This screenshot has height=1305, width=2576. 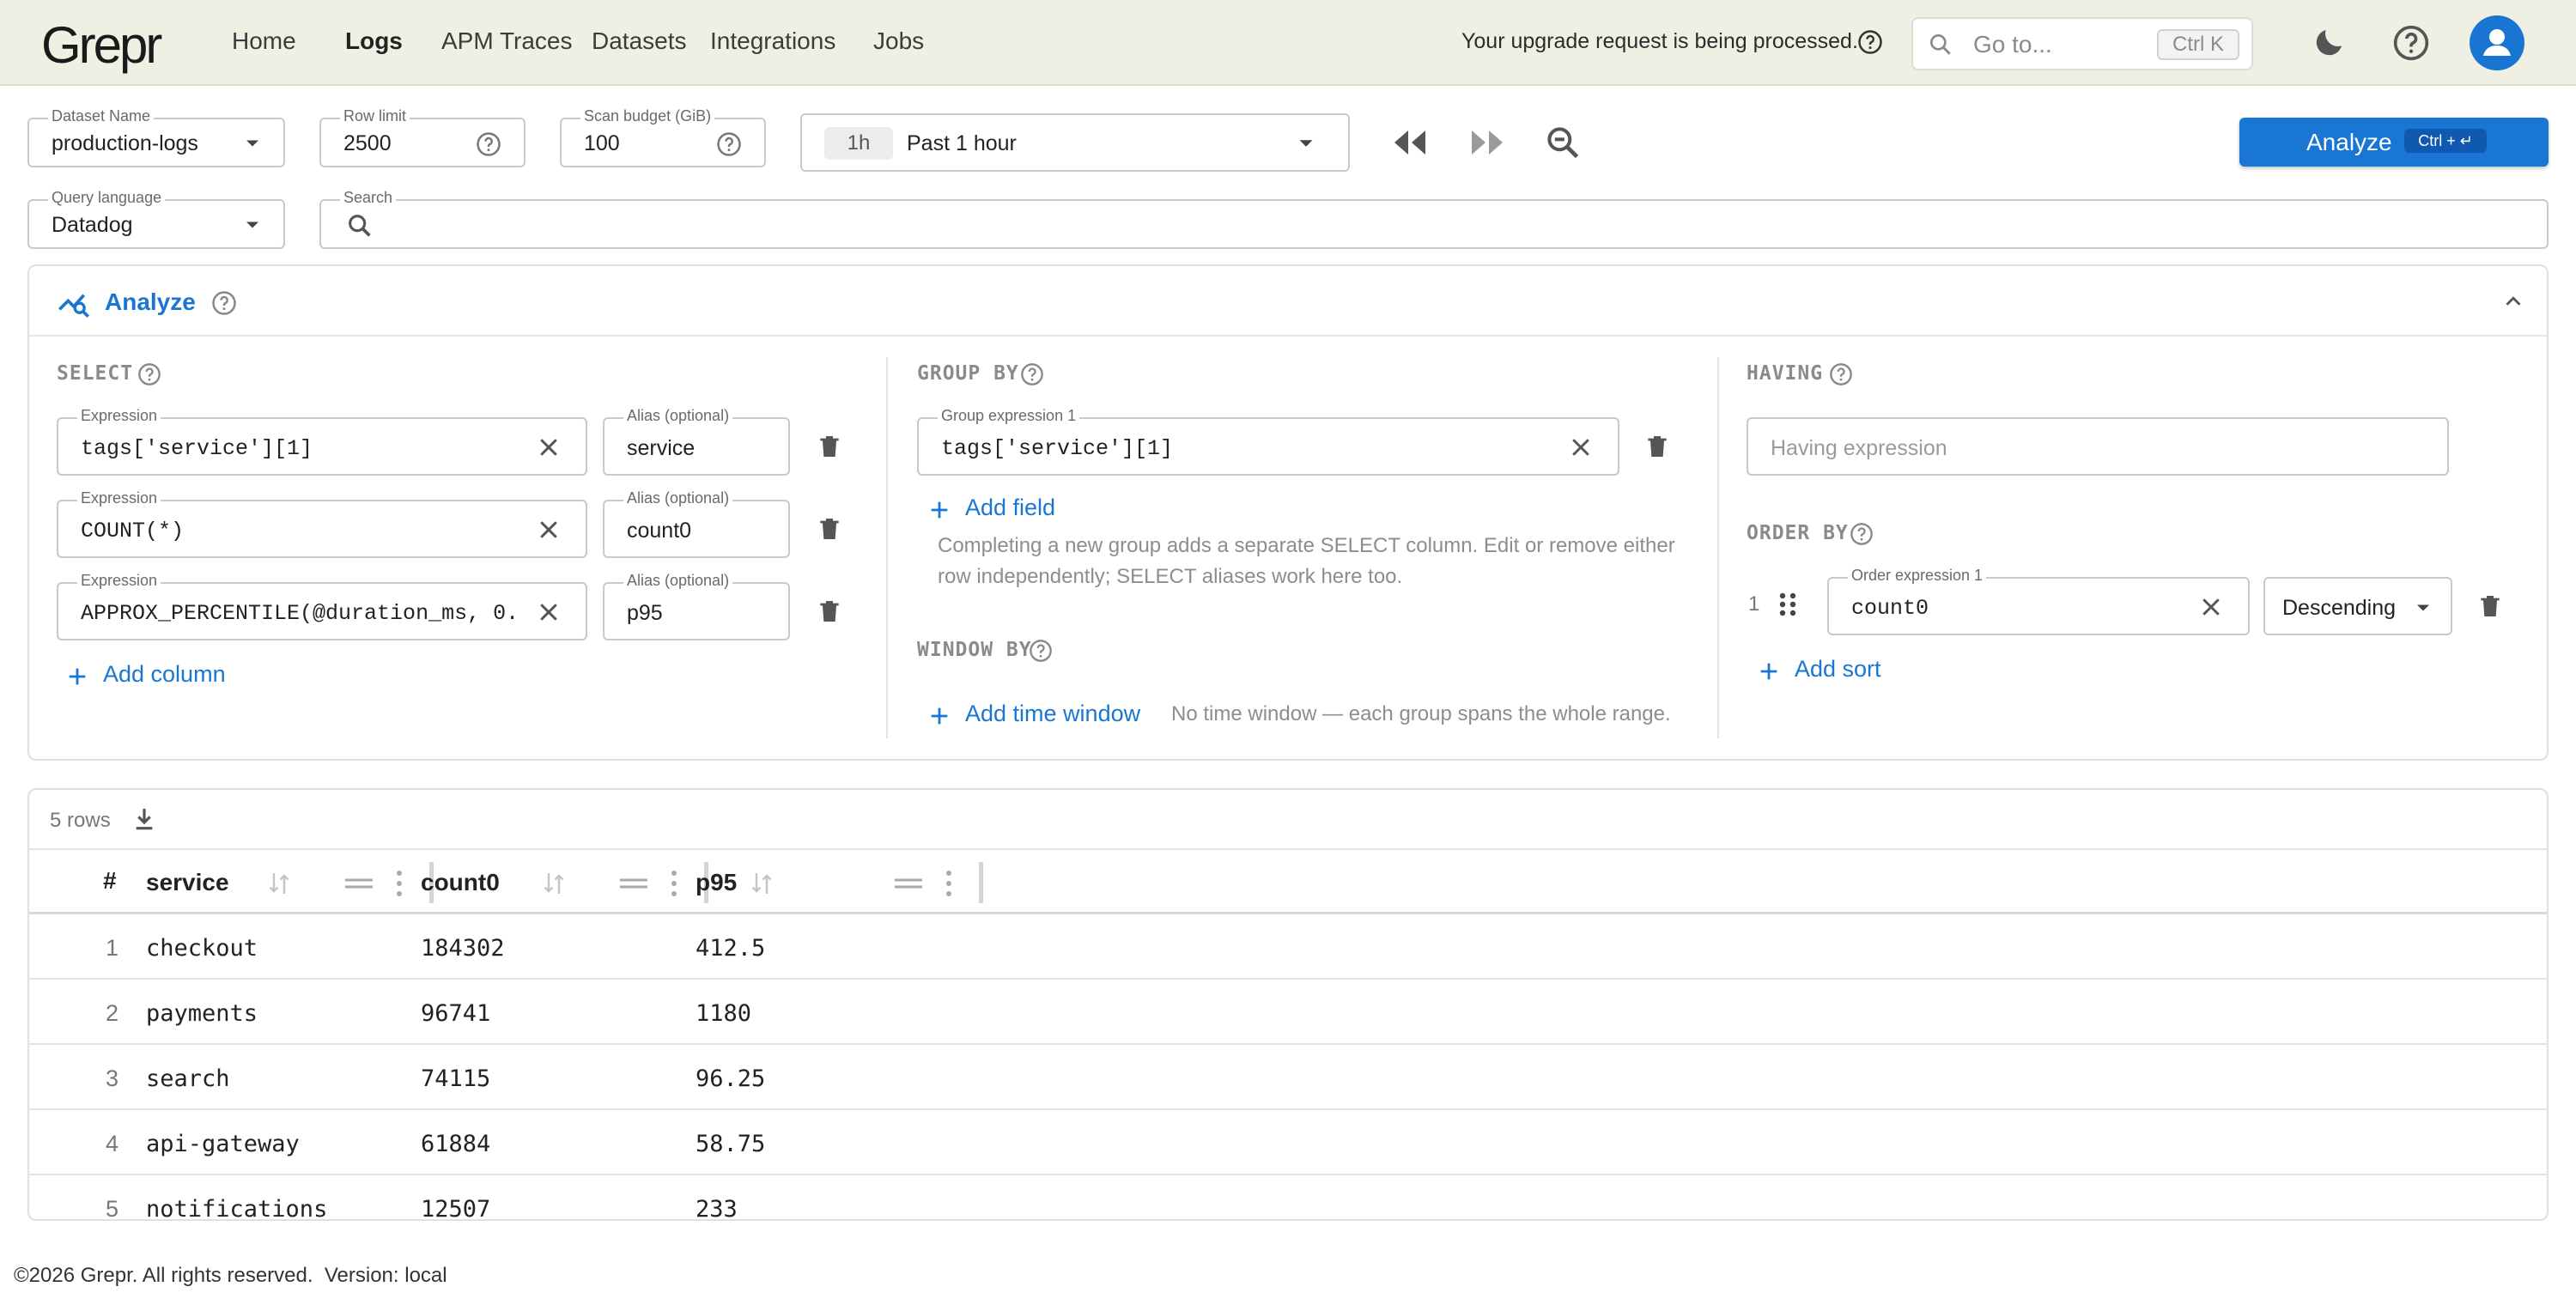 I want to click on table-row: 5 notifications 12507 233, so click(x=1288, y=1198).